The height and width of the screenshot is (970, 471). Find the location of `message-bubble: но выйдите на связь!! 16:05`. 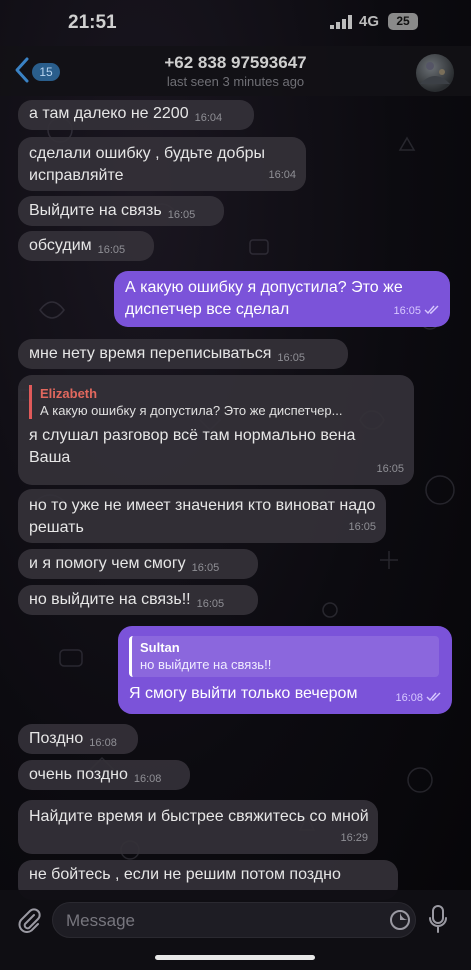

message-bubble: но выйдите на связь!! 16:05 is located at coordinates (138, 600).